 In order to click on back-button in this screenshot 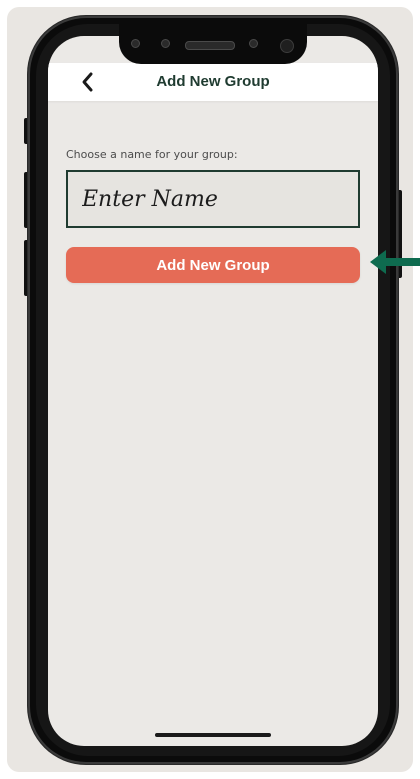, I will do `click(88, 82)`.